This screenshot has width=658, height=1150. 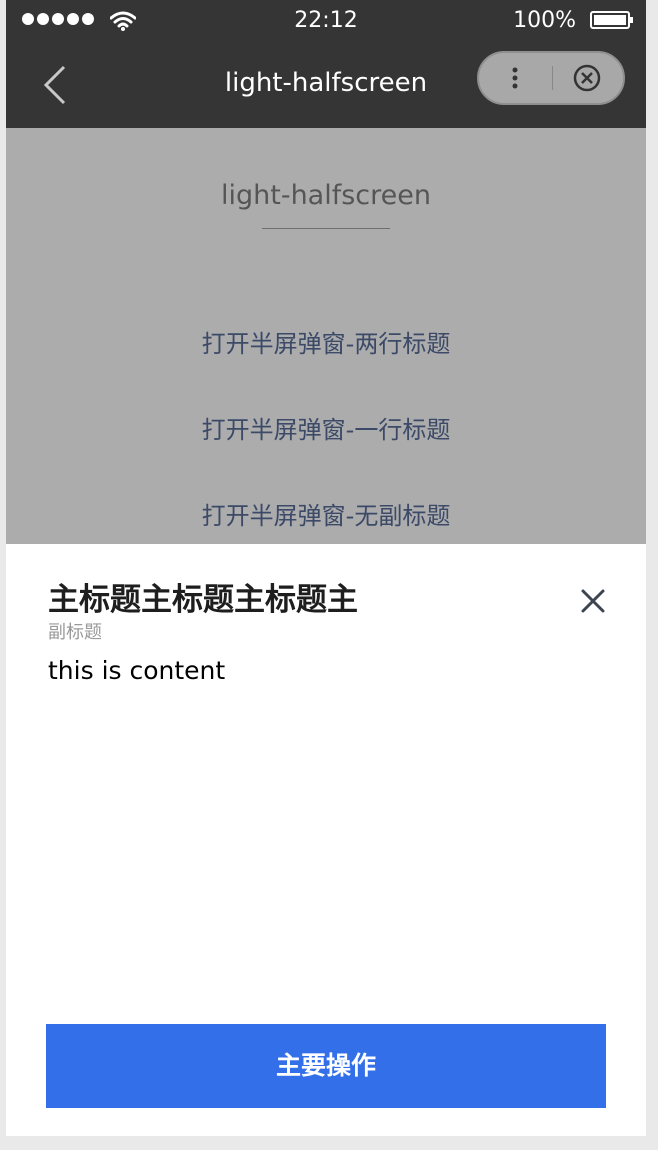 I want to click on close-icon, so click(x=593, y=601).